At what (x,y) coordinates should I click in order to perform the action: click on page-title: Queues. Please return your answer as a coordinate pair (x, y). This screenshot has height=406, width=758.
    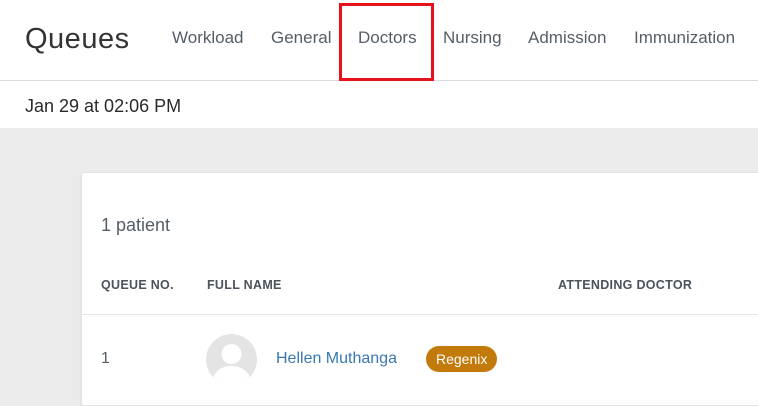
    Looking at the image, I should click on (77, 39).